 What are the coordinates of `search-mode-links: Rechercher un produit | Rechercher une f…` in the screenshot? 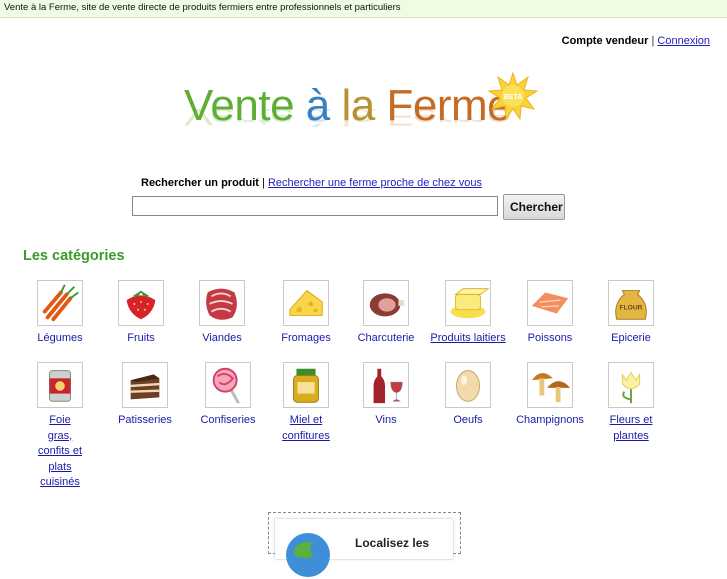 It's located at (311, 183).